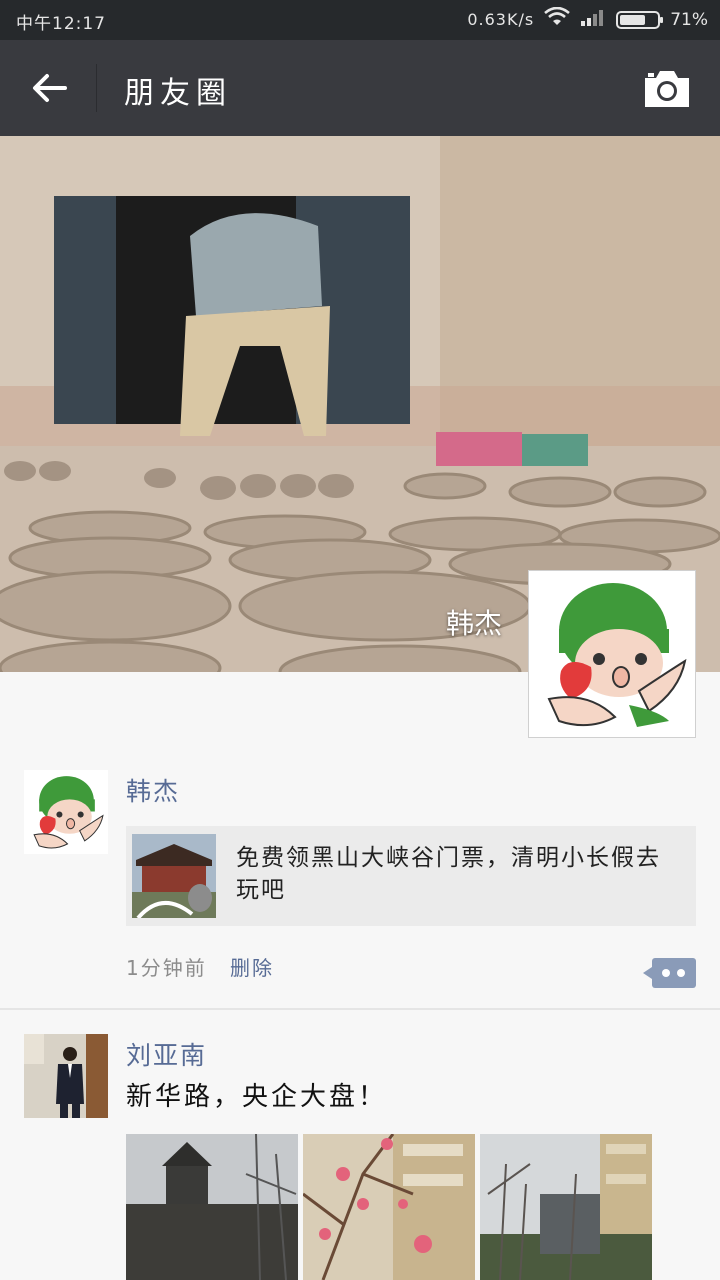 The width and height of the screenshot is (720, 1280). I want to click on photo-trees-building, so click(566, 1207).